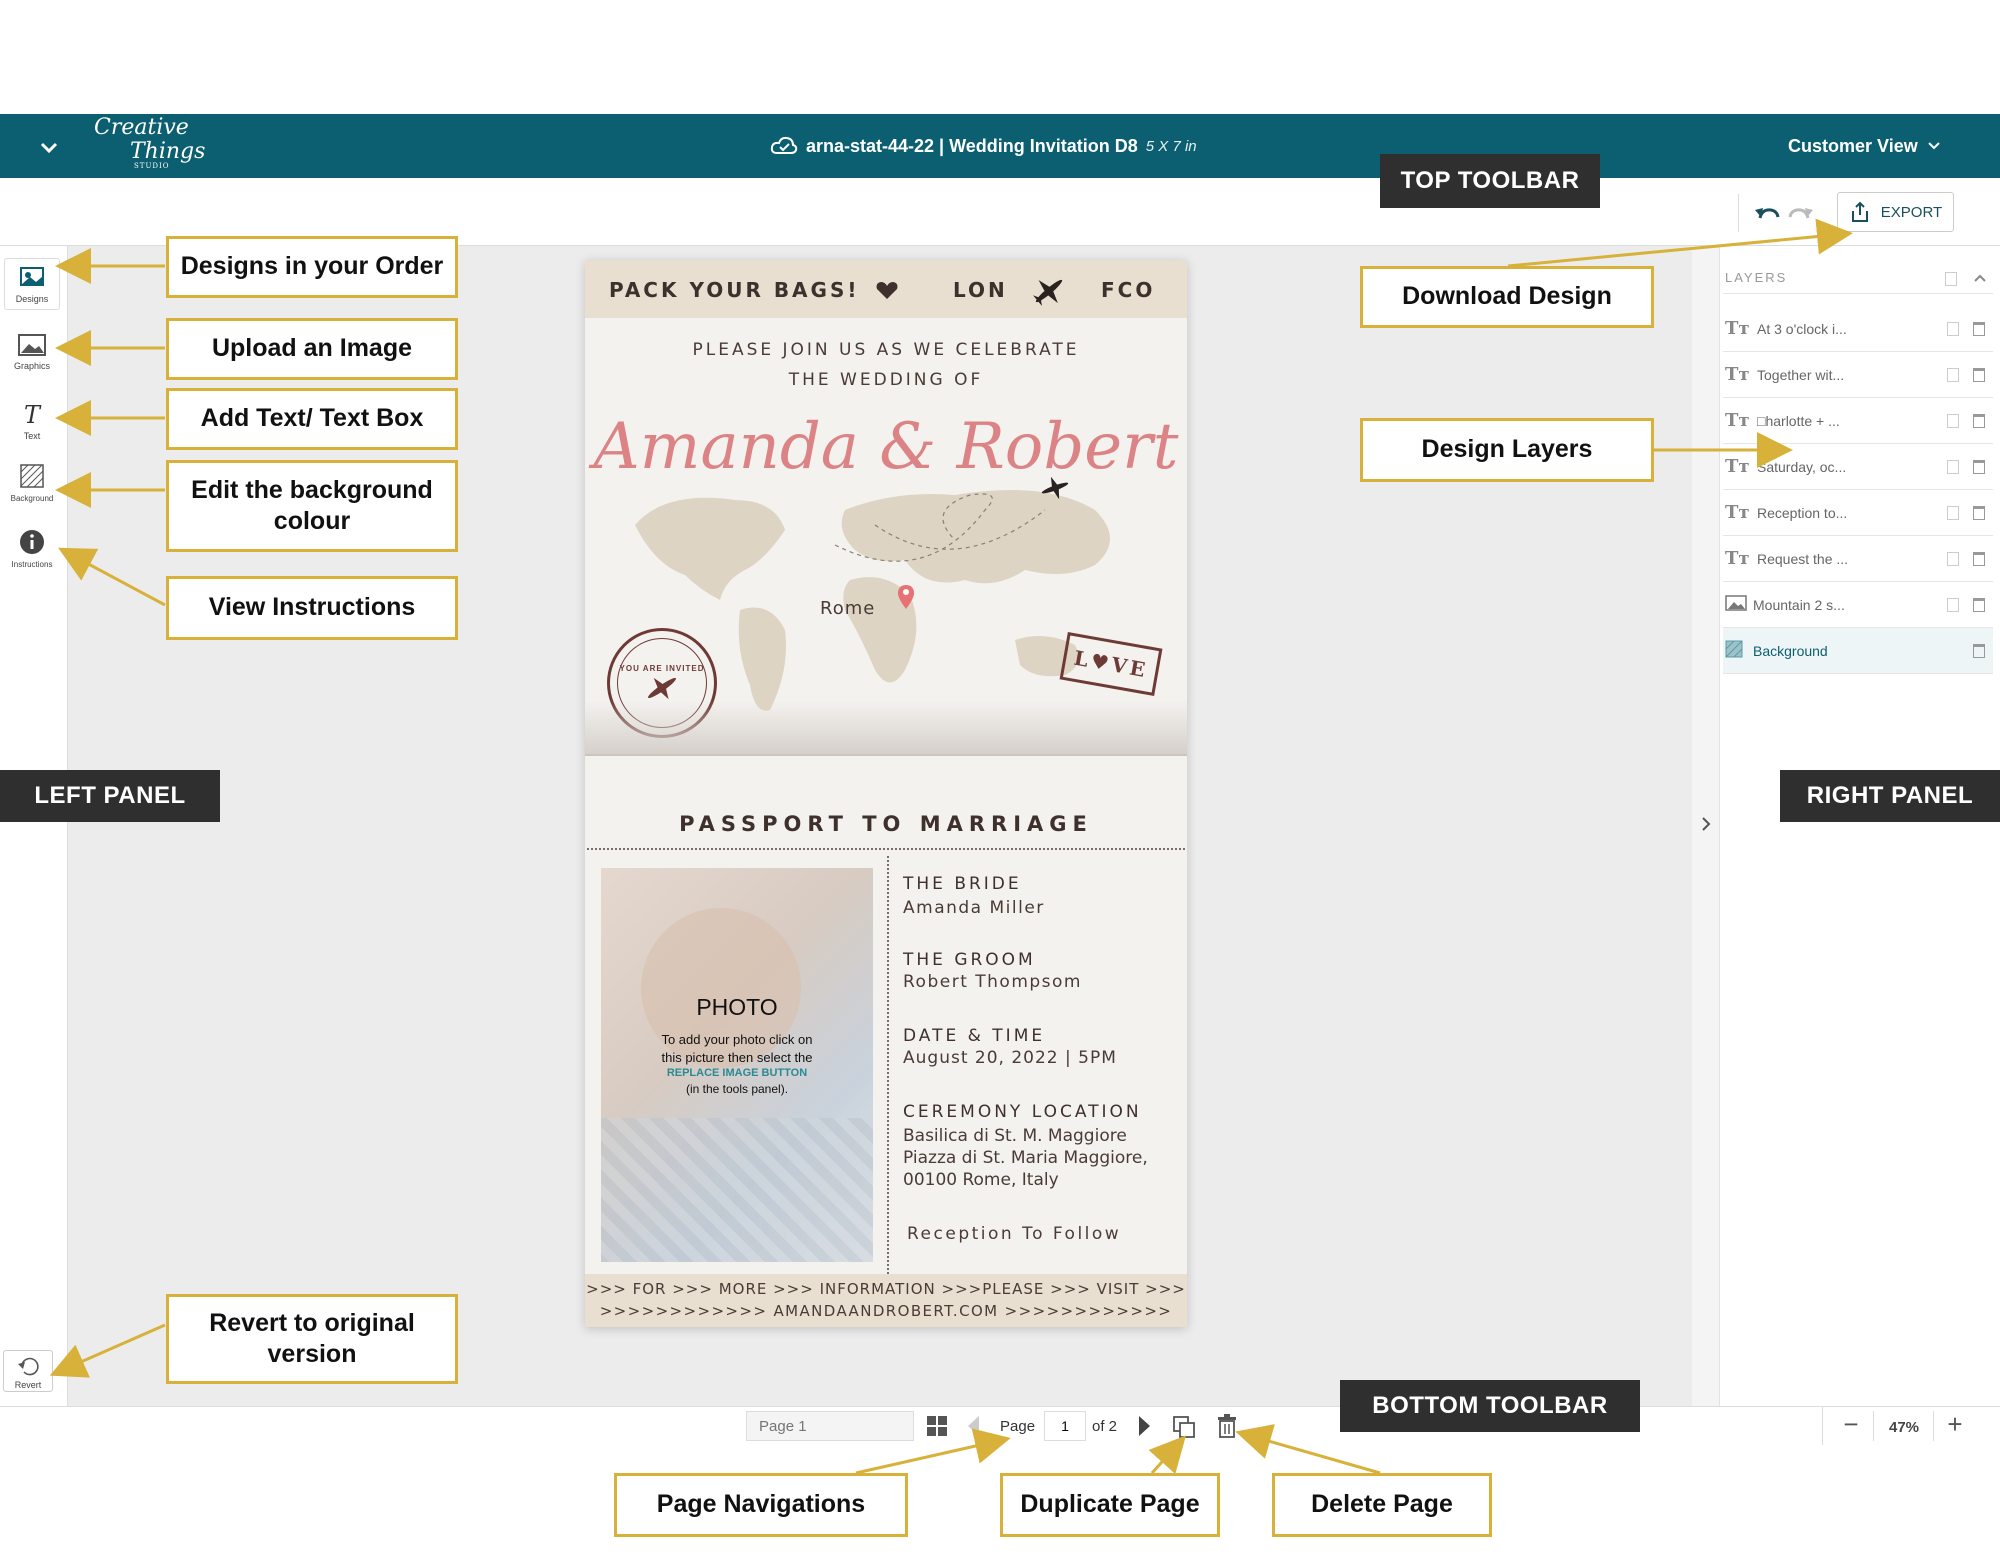 Image resolution: width=2000 pixels, height=1555 pixels. I want to click on tag-bottom-toolbar: BOTTOM TOOLBAR, so click(1490, 1406).